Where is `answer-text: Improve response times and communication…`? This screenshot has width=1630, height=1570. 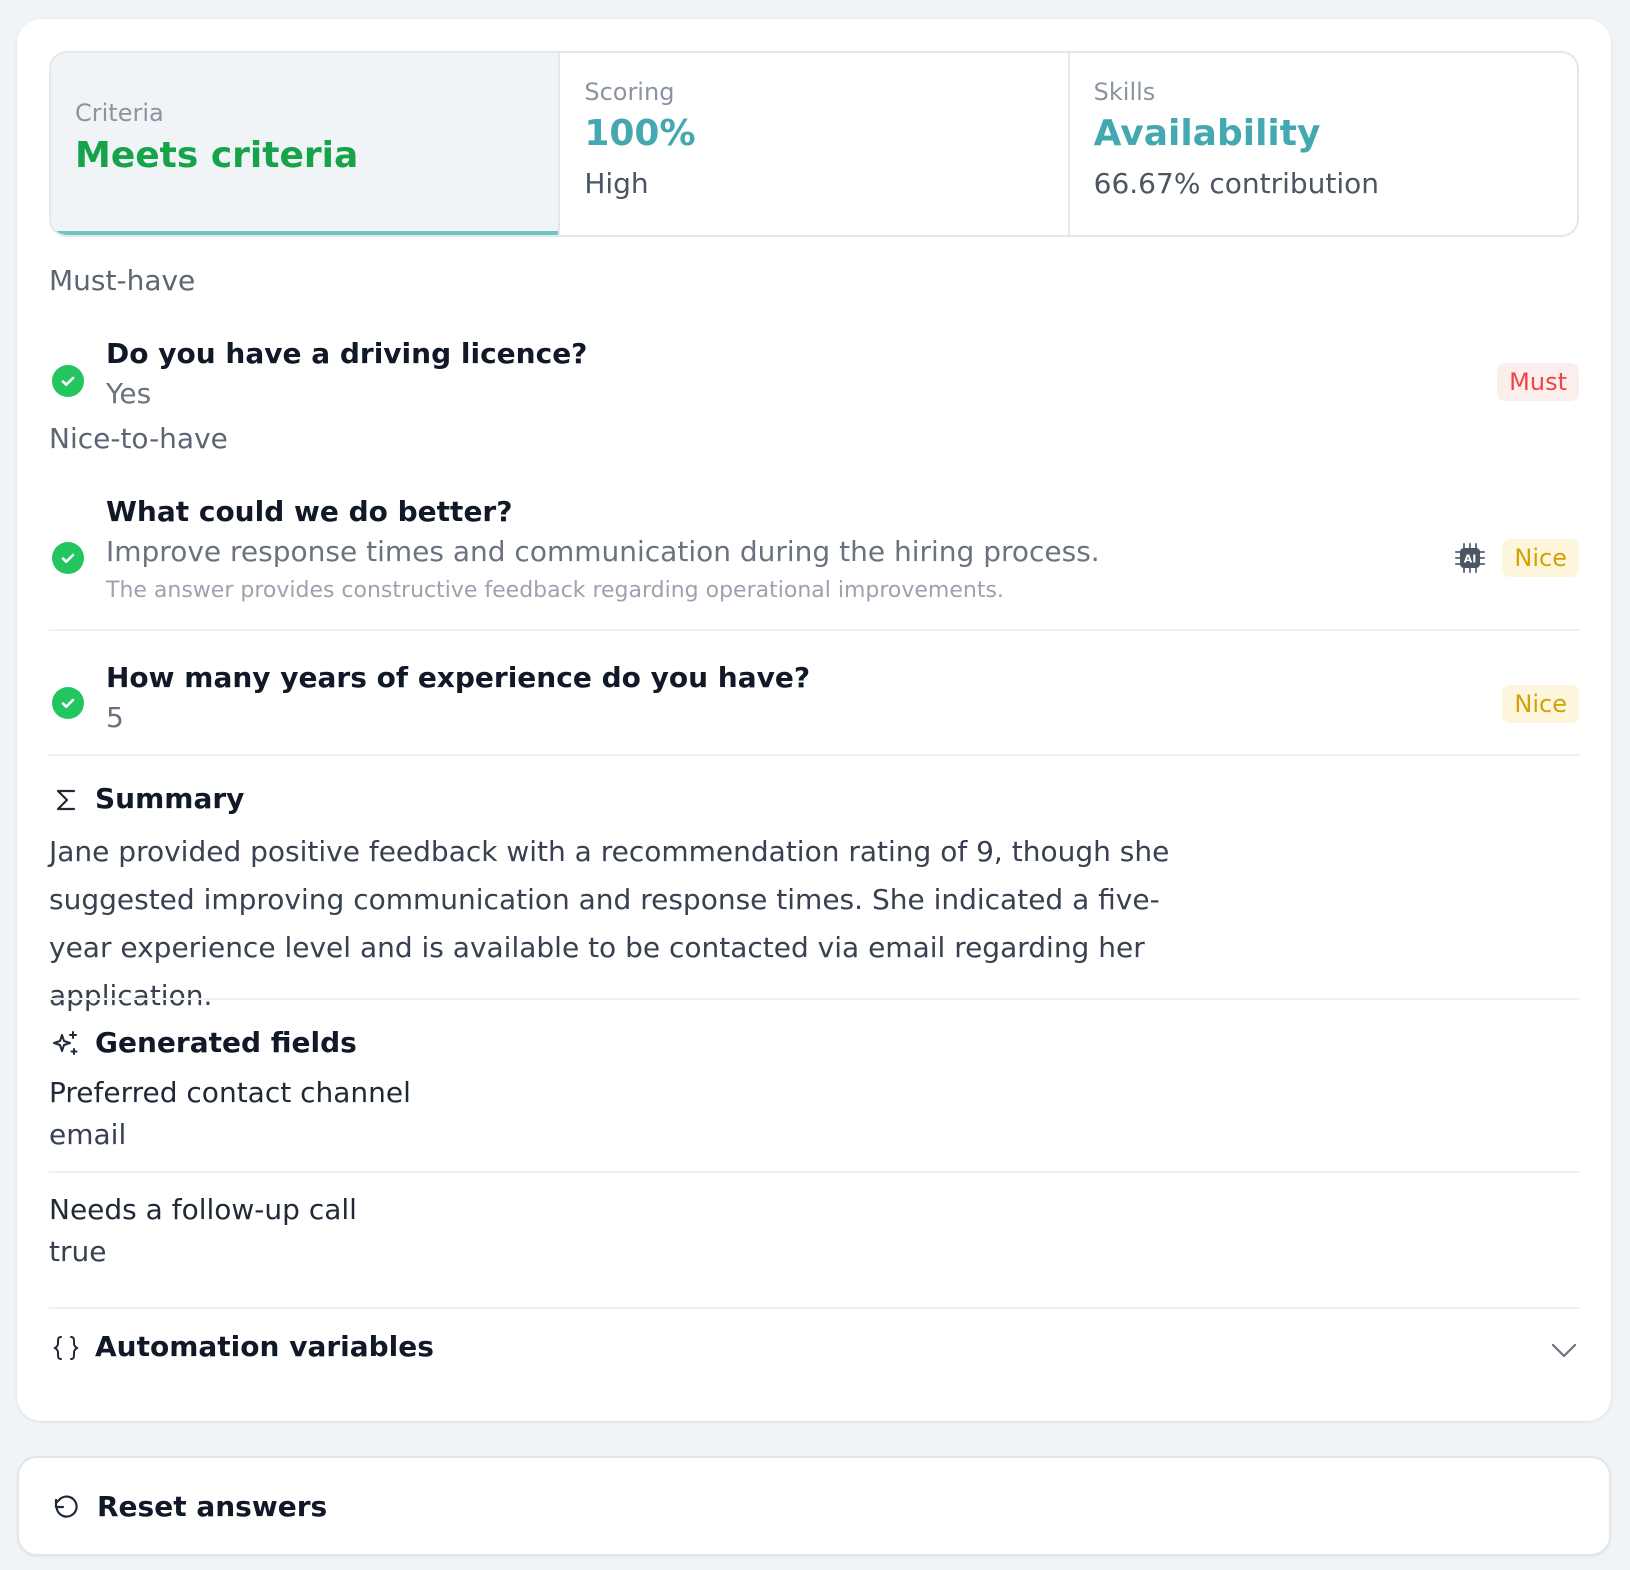
answer-text: Improve response times and communication… is located at coordinates (603, 551).